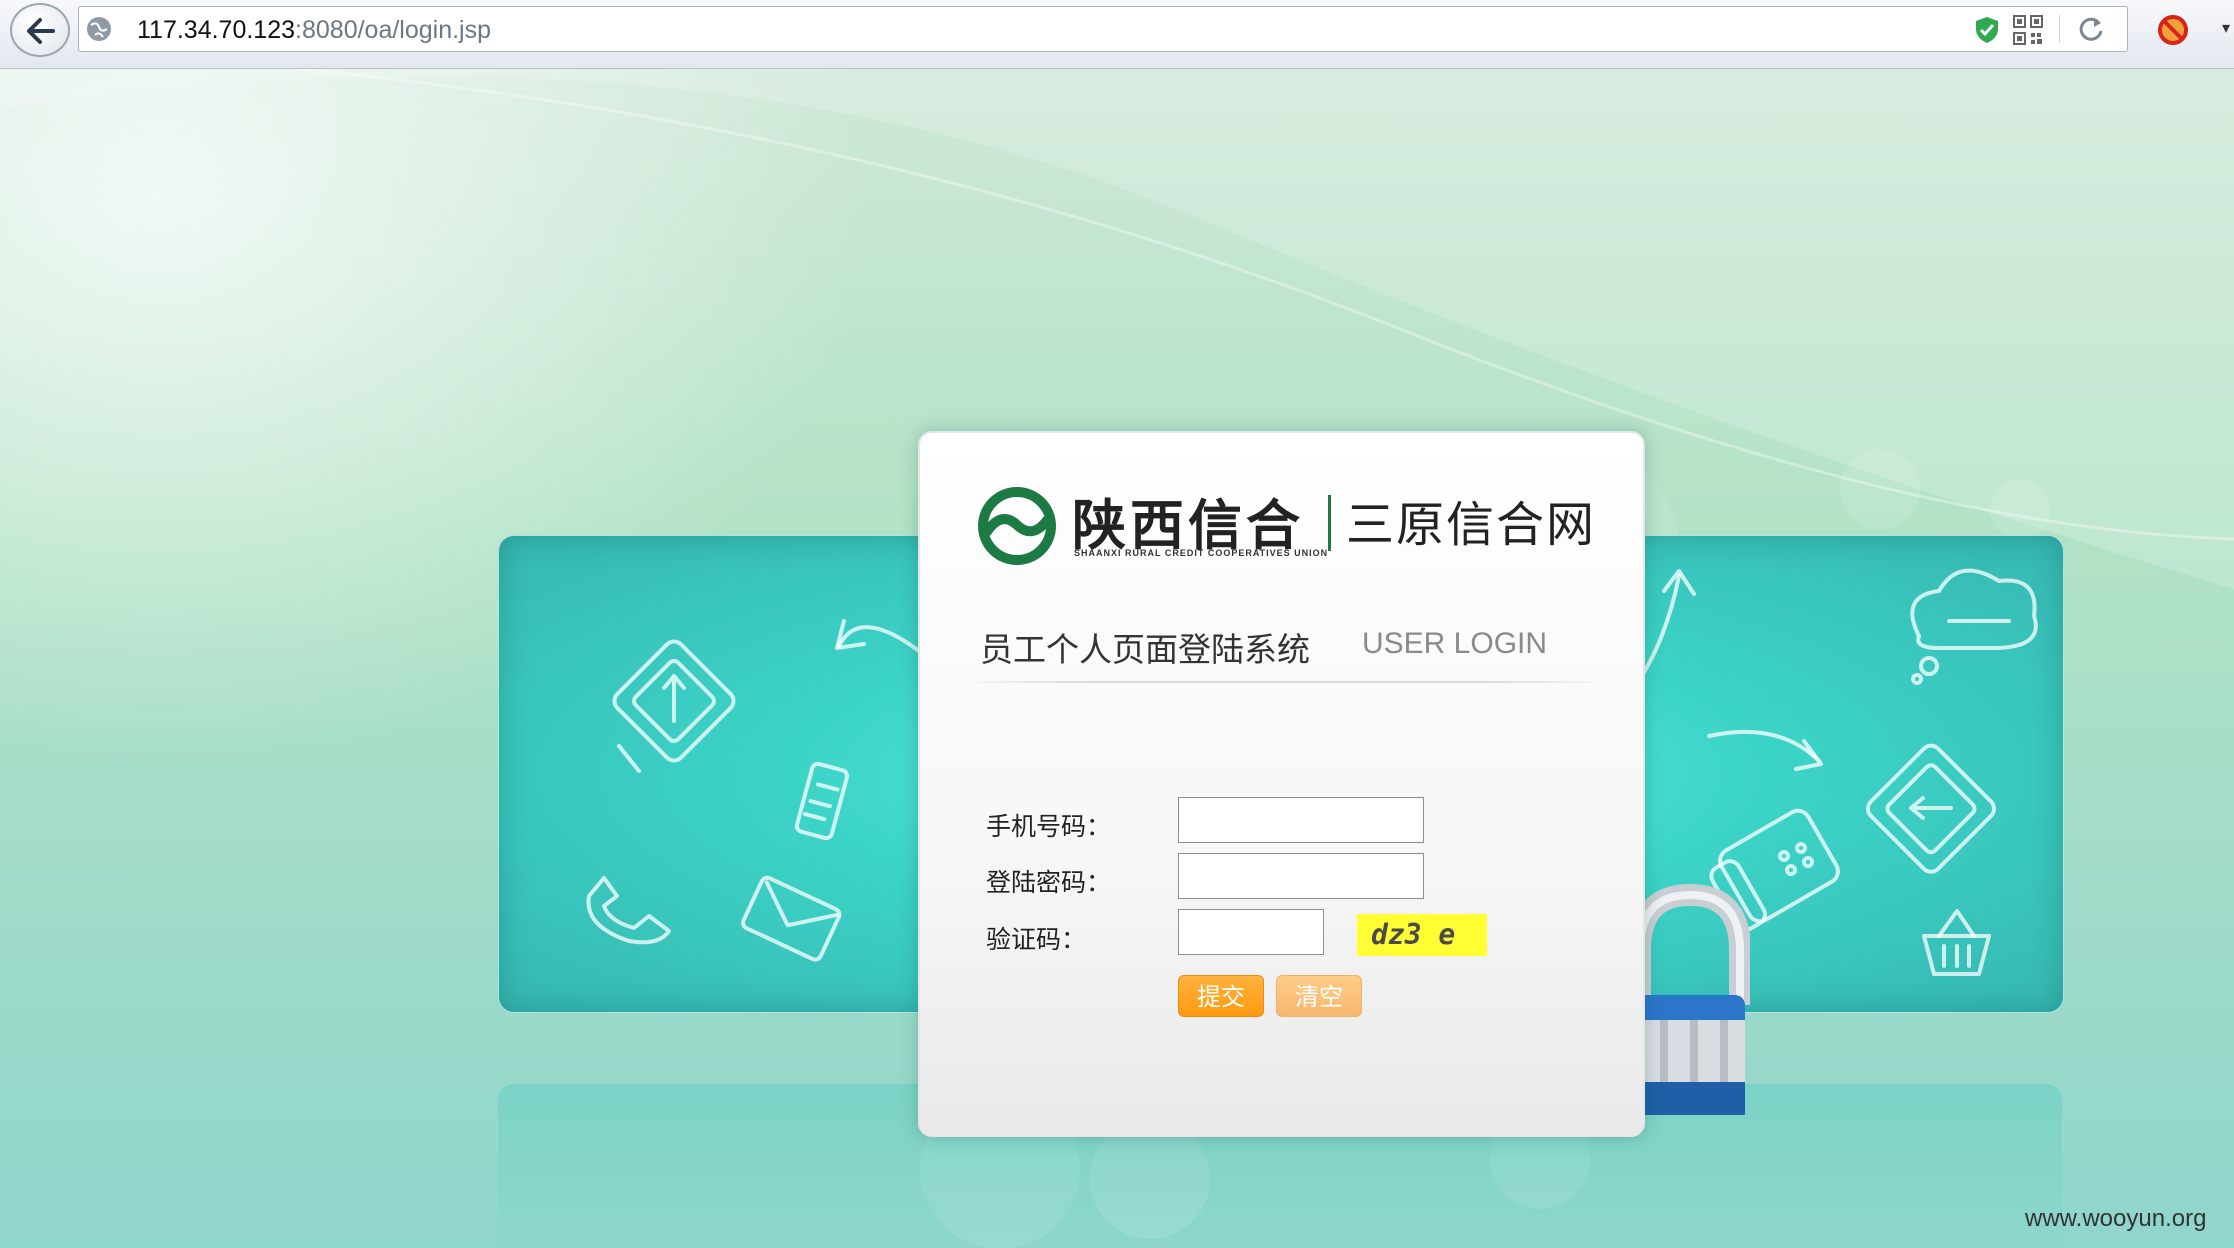 The width and height of the screenshot is (2234, 1248). I want to click on url-text: 117.34.70.123:8080/oa/login.jsp, so click(314, 30).